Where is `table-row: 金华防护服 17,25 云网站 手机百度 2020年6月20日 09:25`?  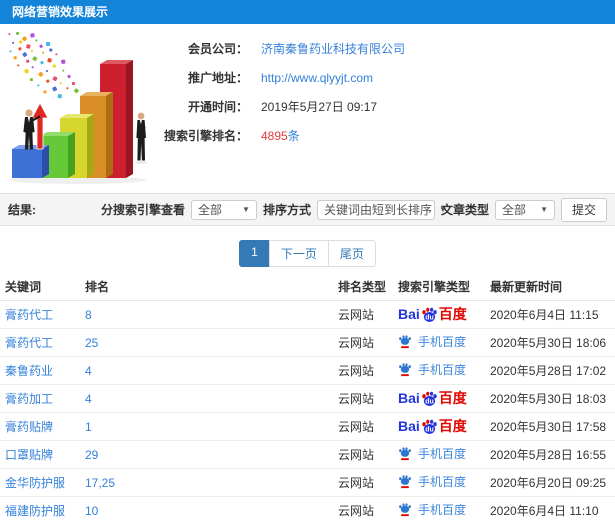
table-row: 金华防护服 17,25 云网站 手机百度 2020年6月20日 09:25 is located at coordinates (307, 482).